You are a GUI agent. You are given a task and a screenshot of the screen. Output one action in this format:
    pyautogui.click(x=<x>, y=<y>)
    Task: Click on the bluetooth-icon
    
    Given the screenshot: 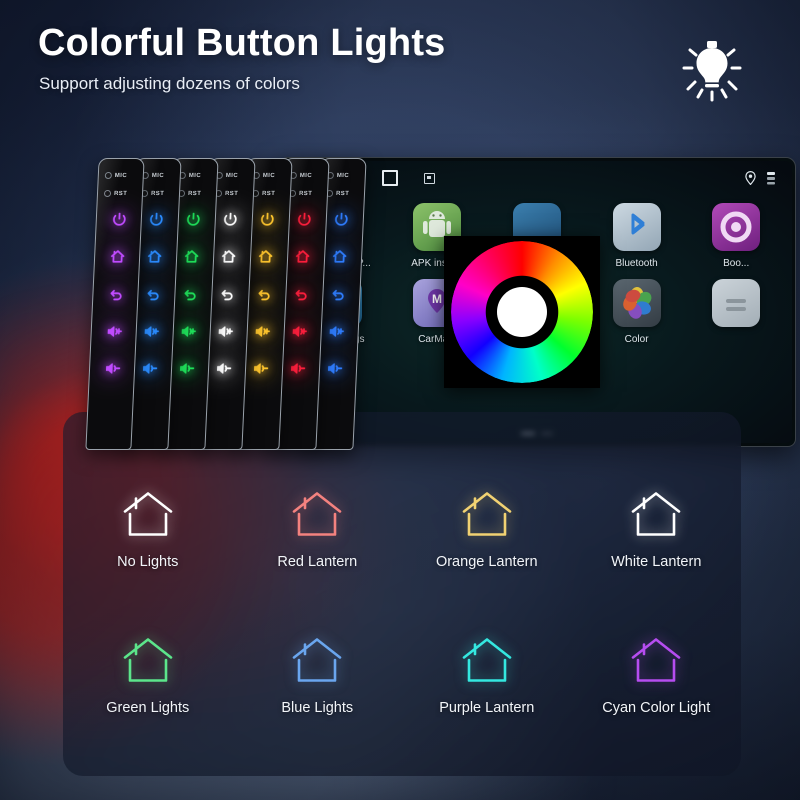 What is the action you would take?
    pyautogui.click(x=636, y=227)
    